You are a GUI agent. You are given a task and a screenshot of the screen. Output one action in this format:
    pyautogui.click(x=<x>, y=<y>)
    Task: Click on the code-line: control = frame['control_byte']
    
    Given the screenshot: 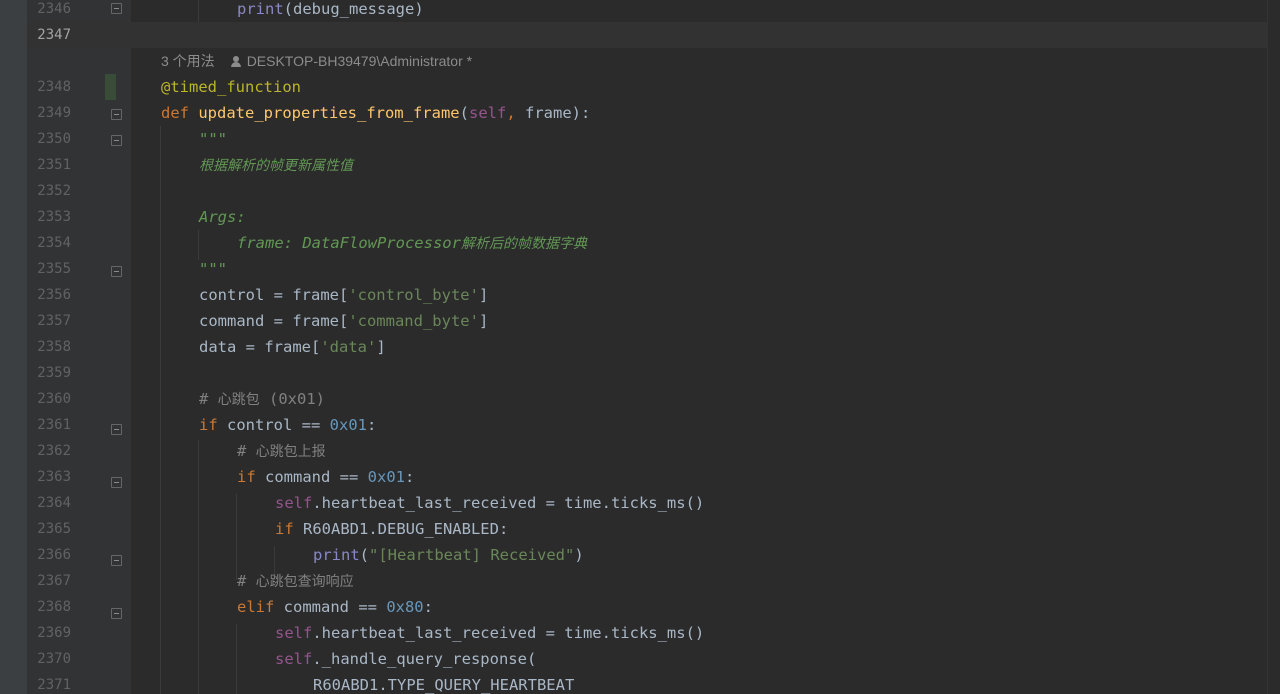 What is the action you would take?
    pyautogui.click(x=343, y=295)
    